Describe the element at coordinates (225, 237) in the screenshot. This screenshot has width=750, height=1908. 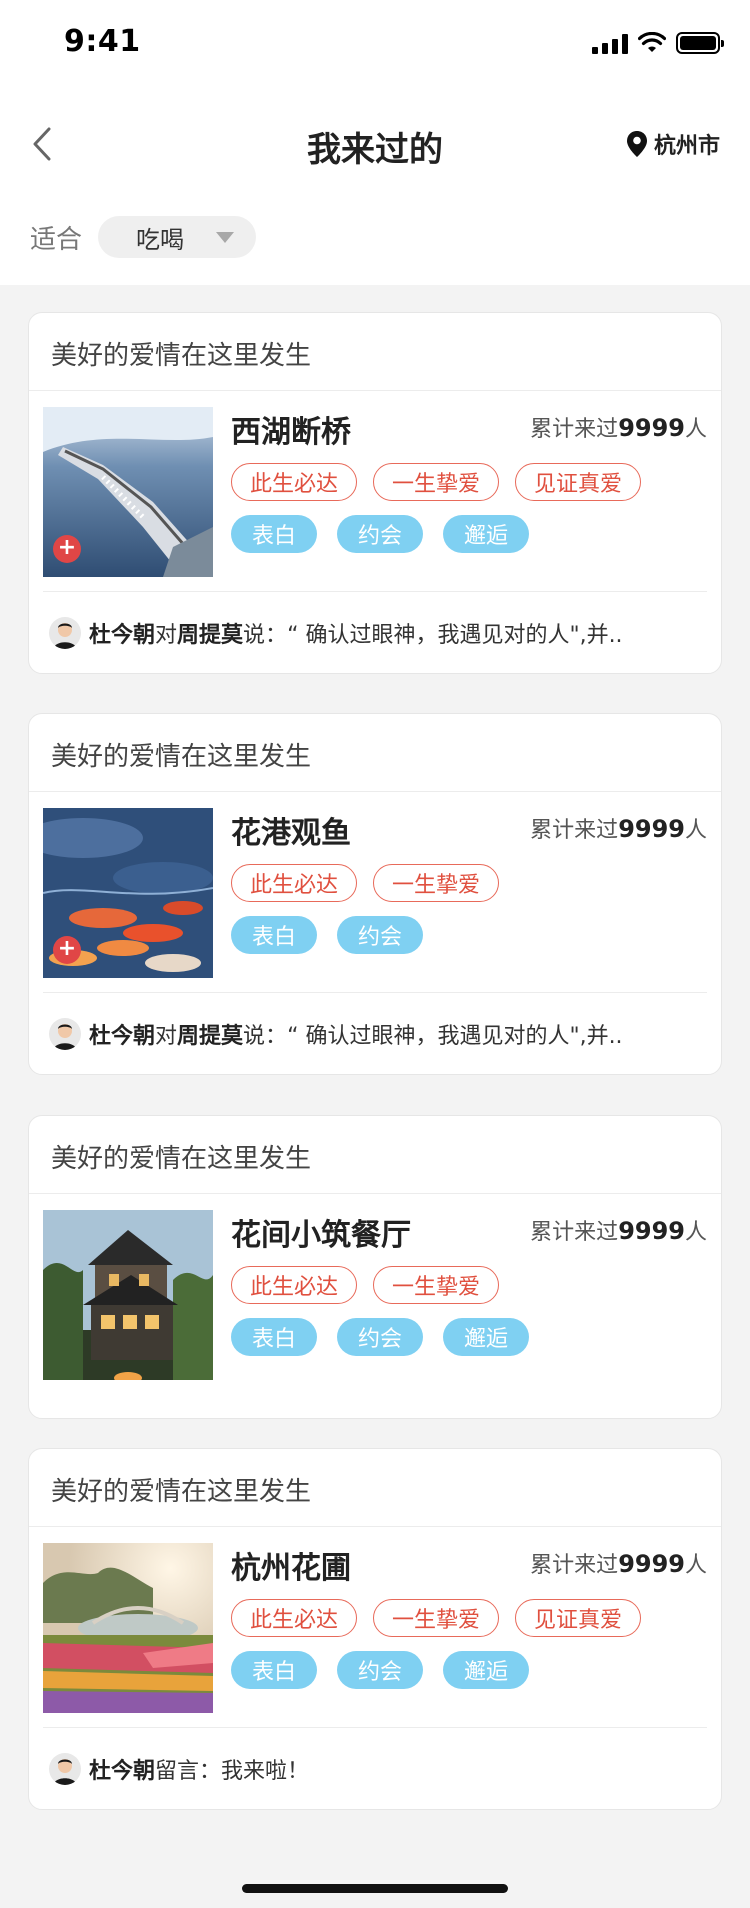
I see `dropdown-triangle-icon` at that location.